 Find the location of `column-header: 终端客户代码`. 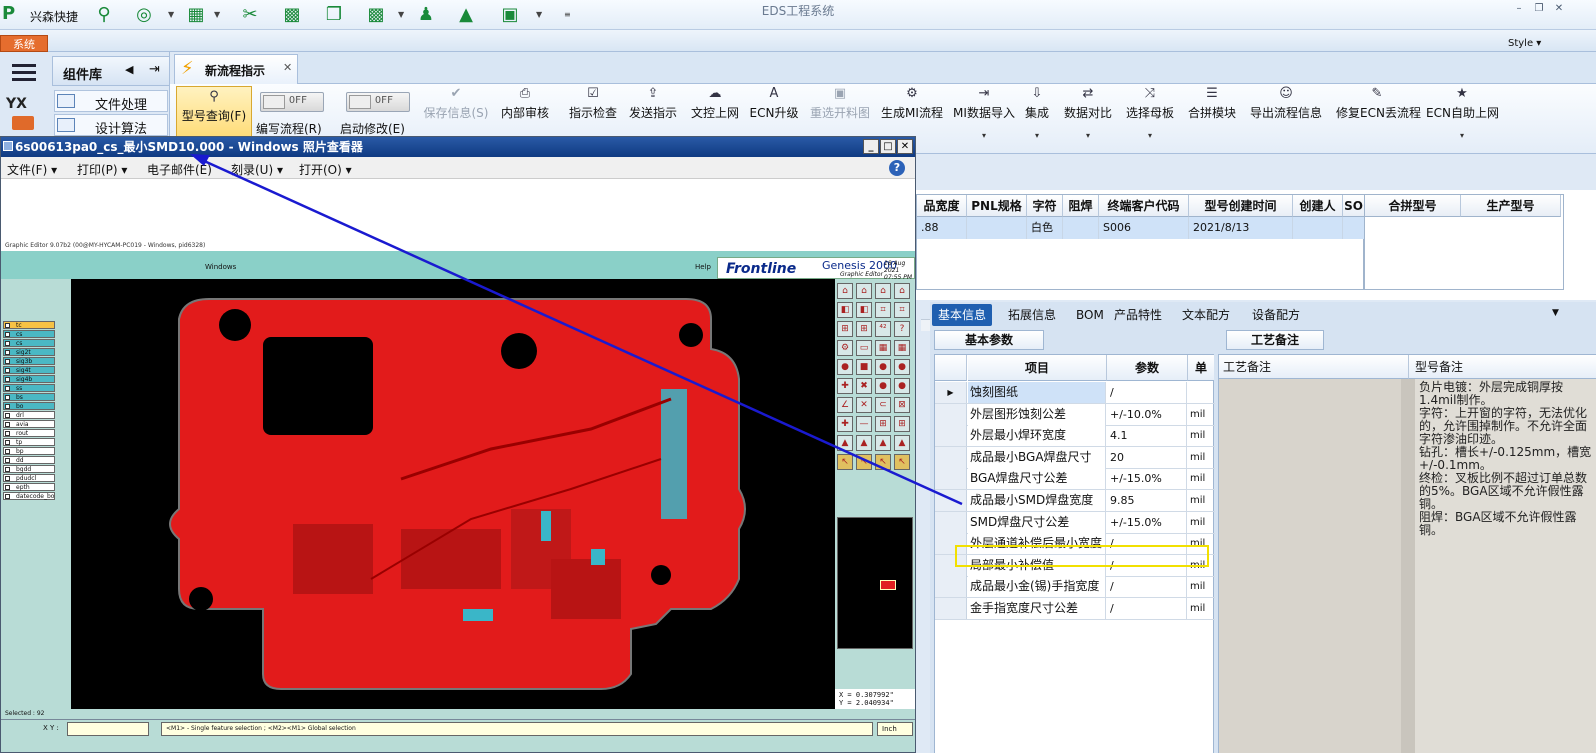

column-header: 终端客户代码 is located at coordinates (1144, 206).